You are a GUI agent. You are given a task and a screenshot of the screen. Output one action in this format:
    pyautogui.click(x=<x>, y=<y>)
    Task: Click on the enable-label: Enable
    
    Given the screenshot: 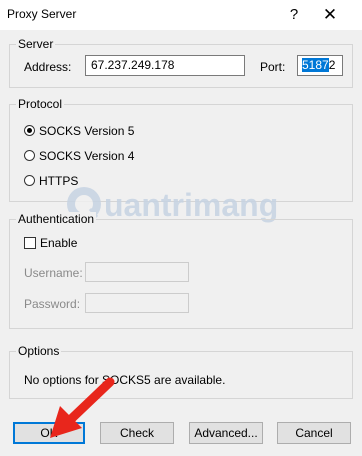 What is the action you would take?
    pyautogui.click(x=58, y=243)
    